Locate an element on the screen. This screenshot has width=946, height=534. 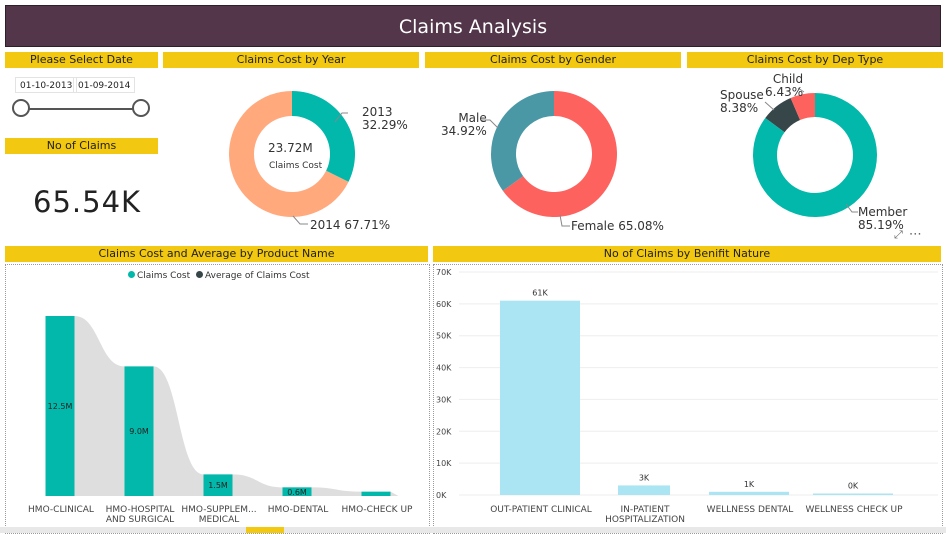
legend-claims-cost: Claims Cost is located at coordinates (164, 276).